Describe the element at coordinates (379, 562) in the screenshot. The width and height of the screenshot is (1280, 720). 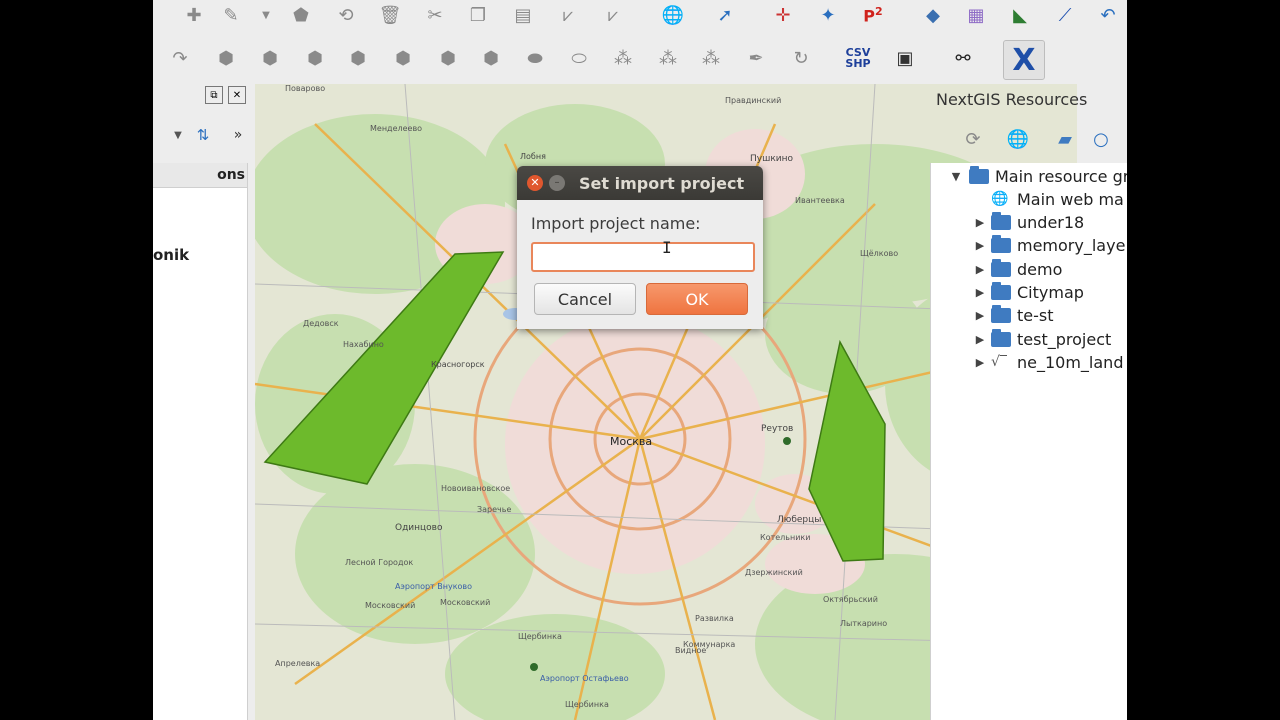
I see `map-label: Лесной Городок` at that location.